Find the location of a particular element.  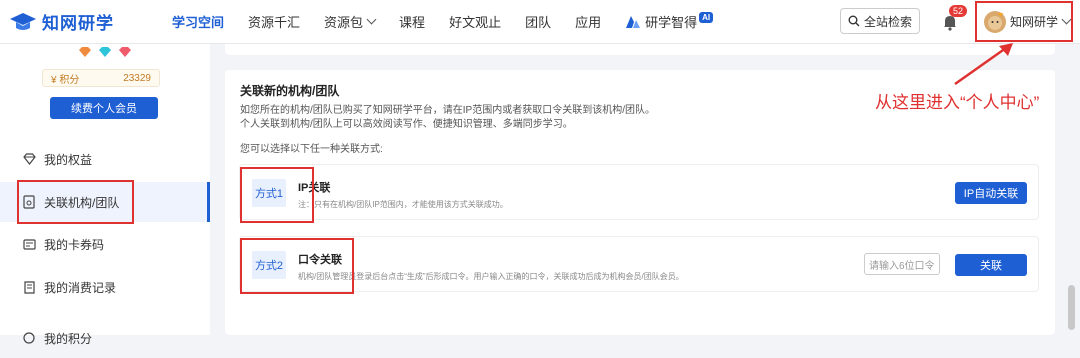

global-search-button: 全站检索 is located at coordinates (880, 21).